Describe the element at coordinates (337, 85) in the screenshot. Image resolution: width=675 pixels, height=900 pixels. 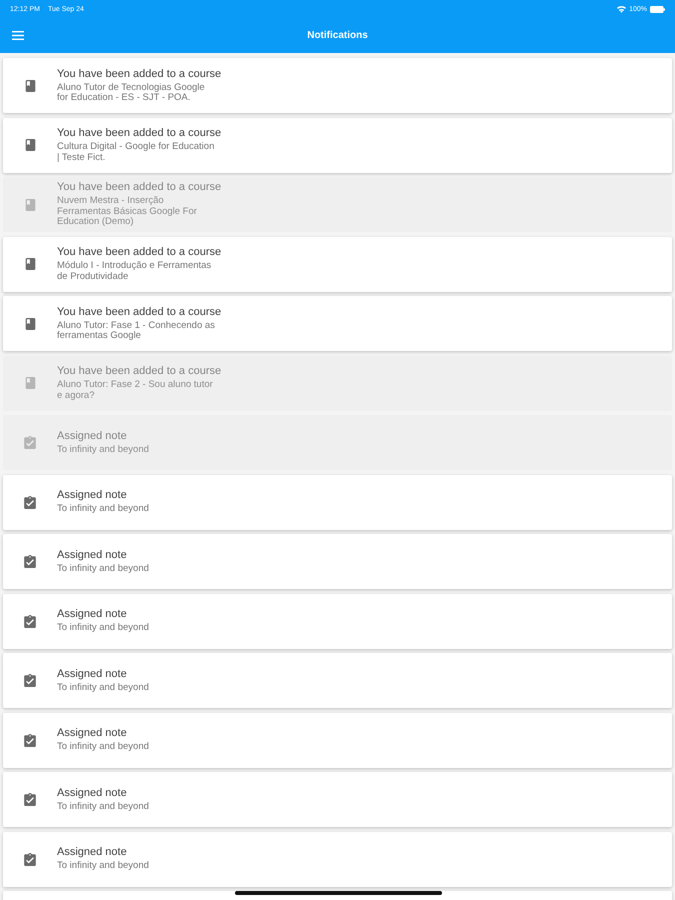
I see `notification-card: You have been added to a course Aluno Tutor de Tecnologias Google for Education - ES - SJT - POA.` at that location.